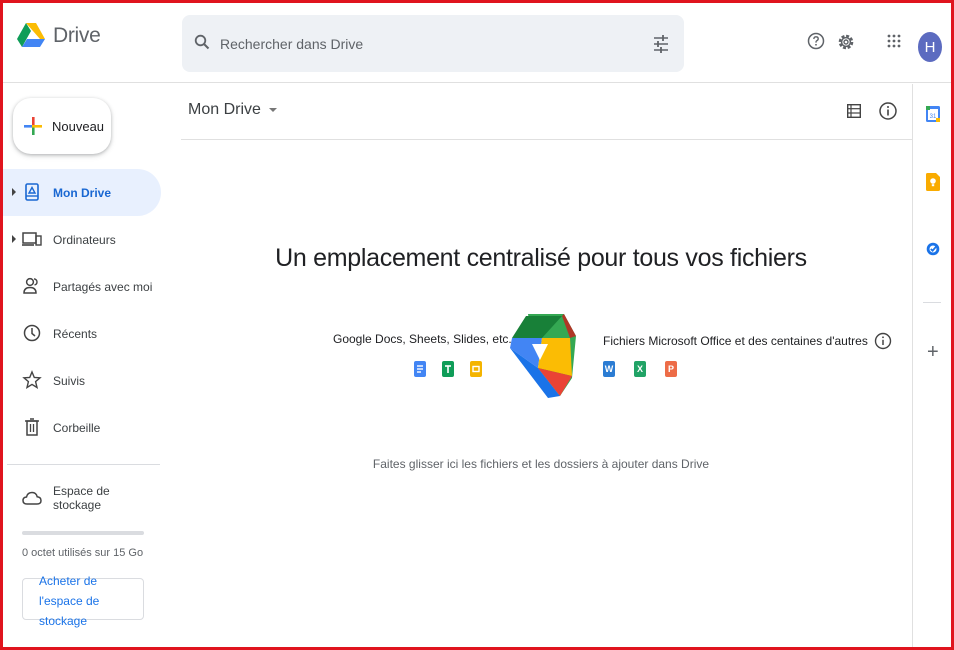 This screenshot has height=650, width=954. What do you see at coordinates (83, 533) in the screenshot?
I see `storage-progress-bar` at bounding box center [83, 533].